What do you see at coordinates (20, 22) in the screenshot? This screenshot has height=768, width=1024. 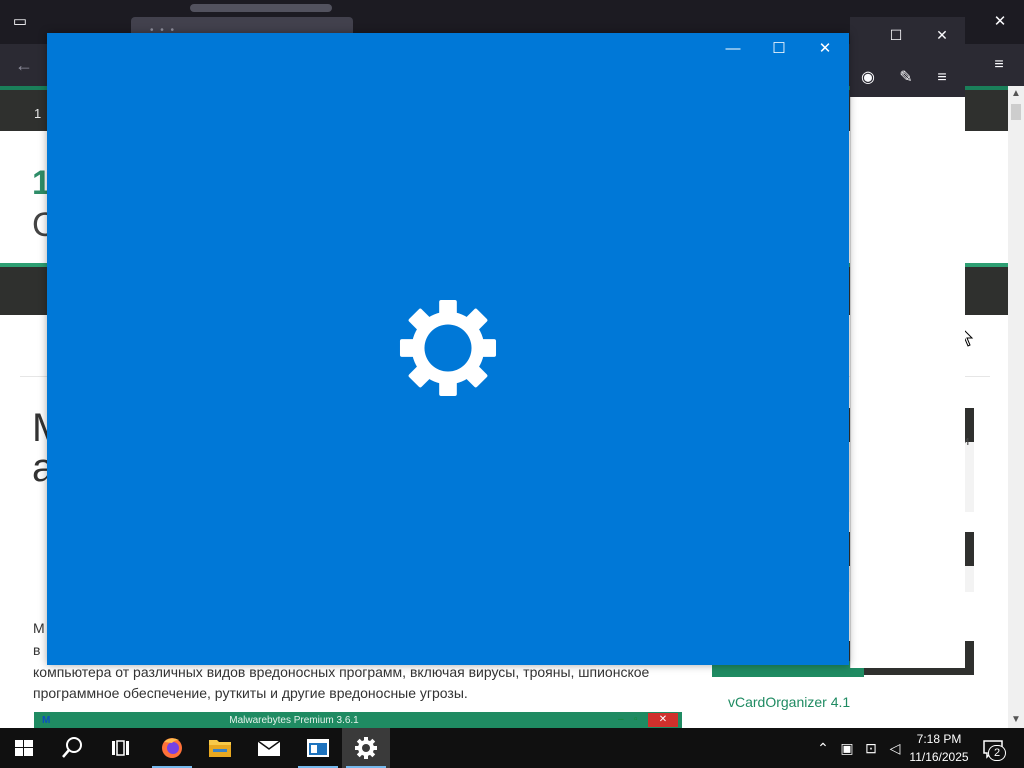 I see `tab-list-icon: ▭` at bounding box center [20, 22].